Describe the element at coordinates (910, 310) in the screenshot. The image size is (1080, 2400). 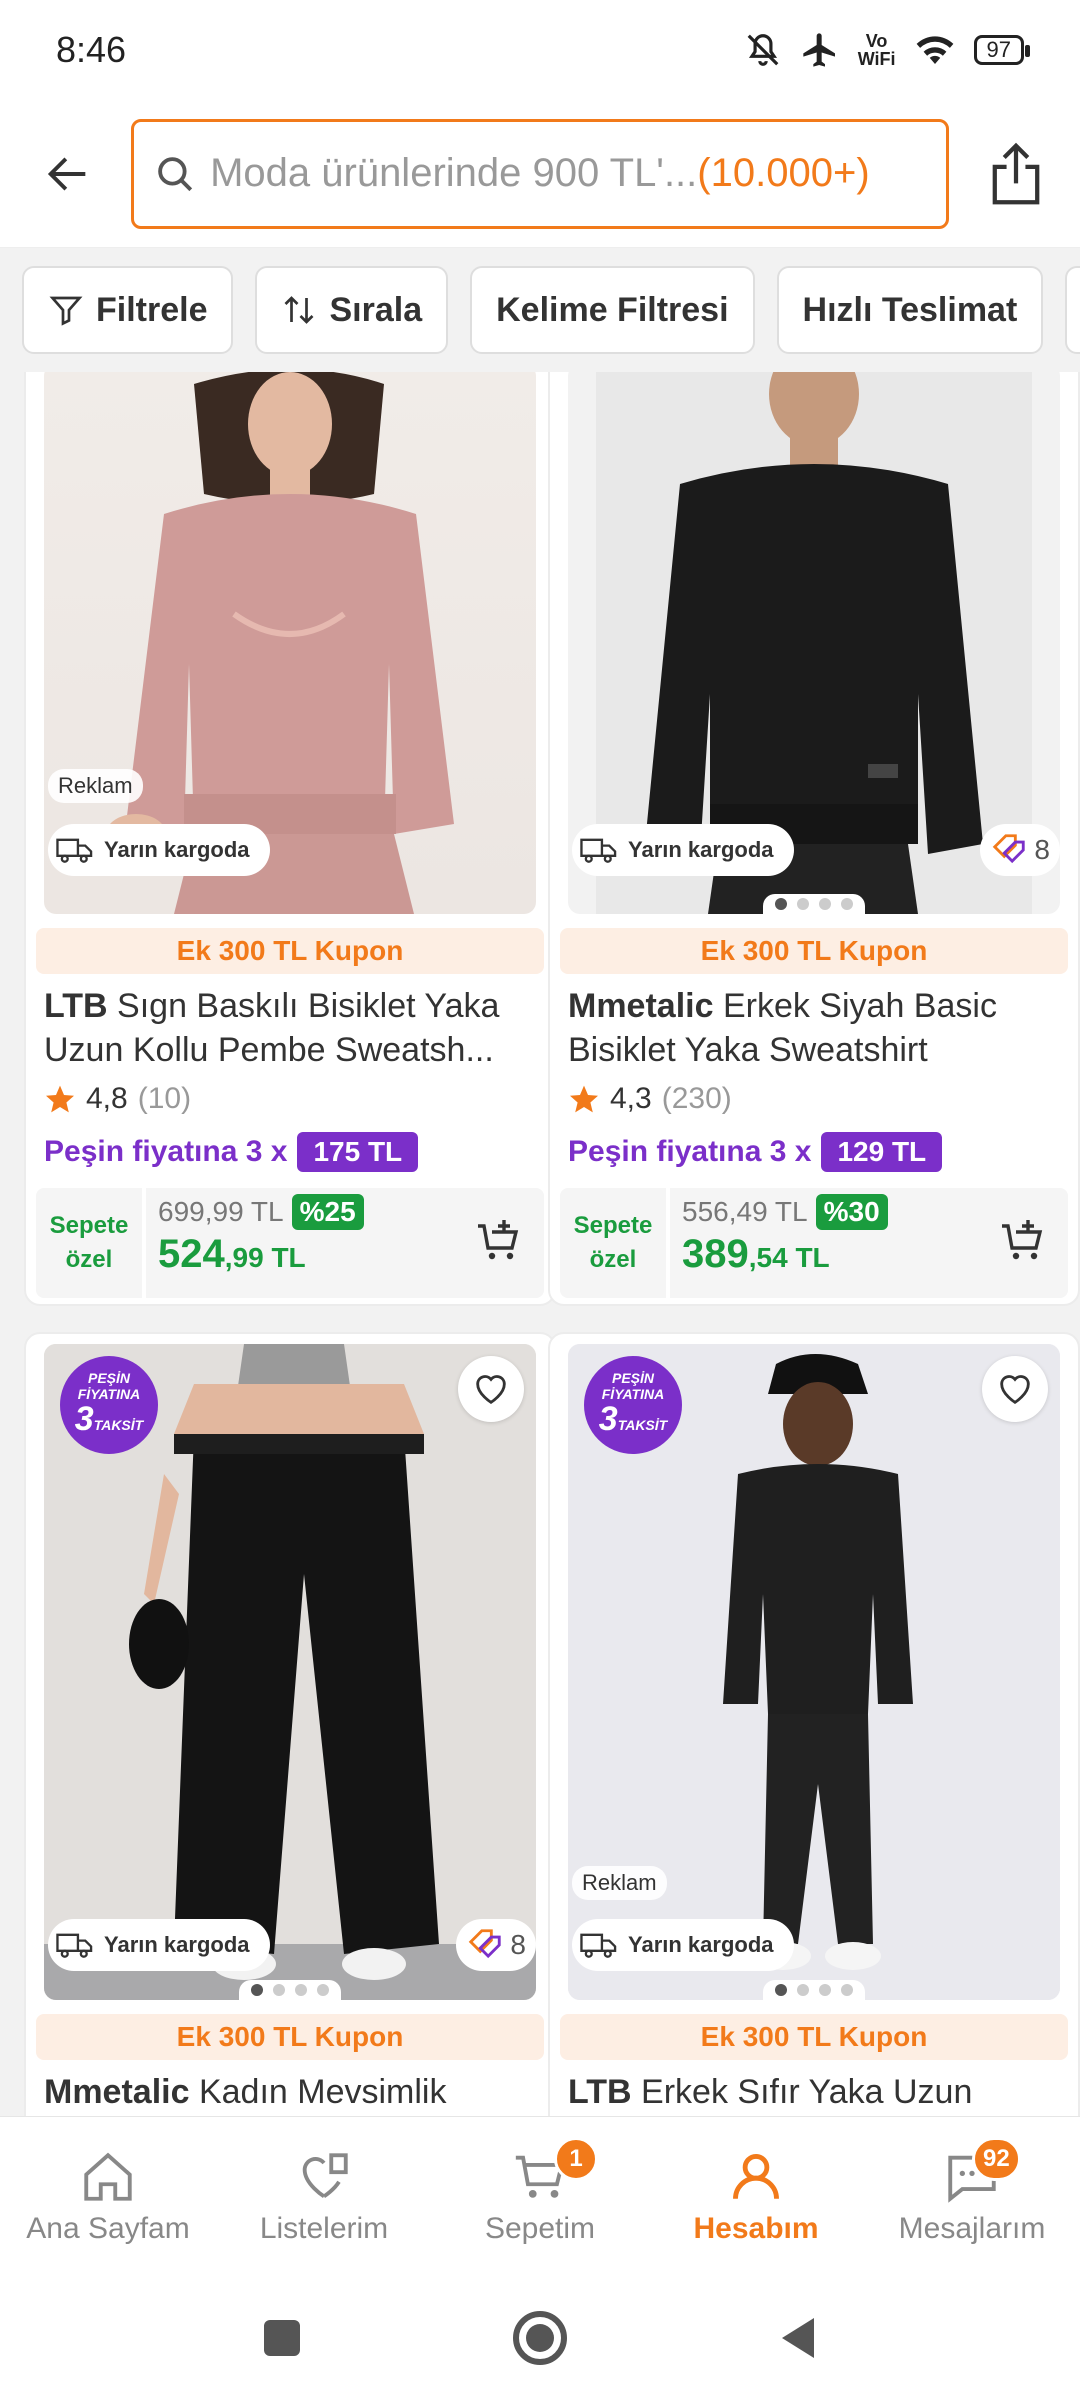
I see `fast-delivery-chip: Hızlı Teslimat` at that location.